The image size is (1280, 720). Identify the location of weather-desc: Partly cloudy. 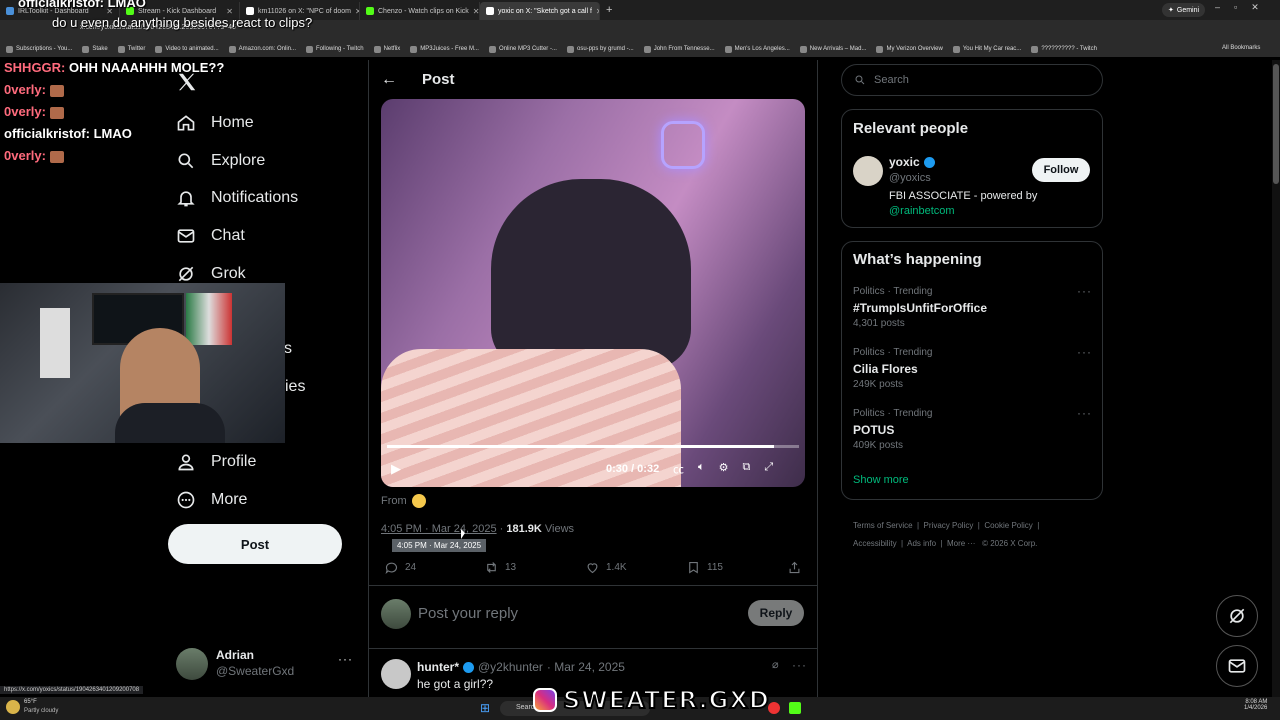
(41, 711).